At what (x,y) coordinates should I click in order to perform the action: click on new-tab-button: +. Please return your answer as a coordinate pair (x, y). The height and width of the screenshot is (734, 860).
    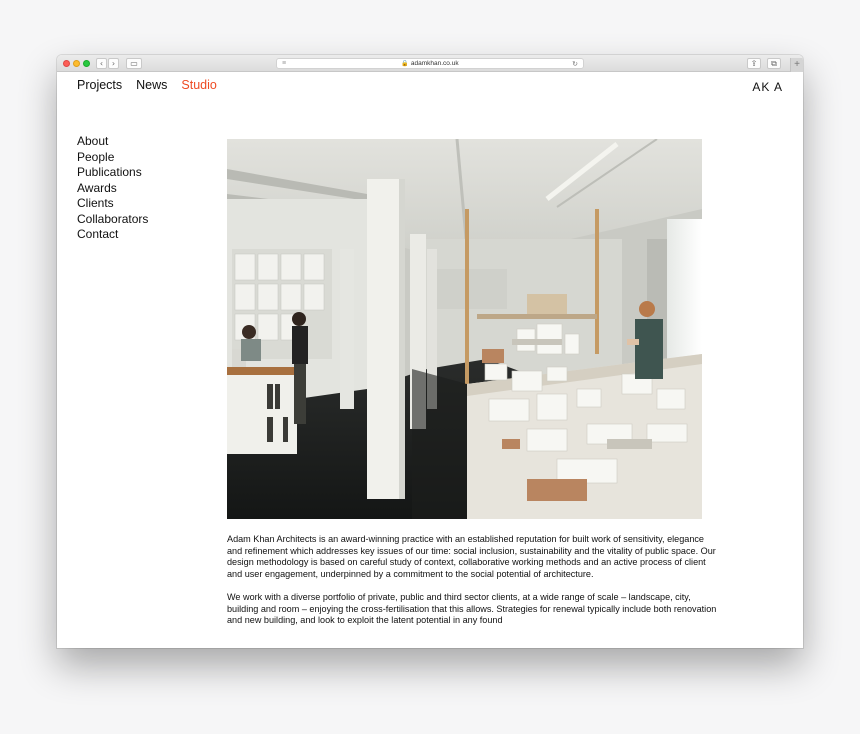
    Looking at the image, I should click on (796, 65).